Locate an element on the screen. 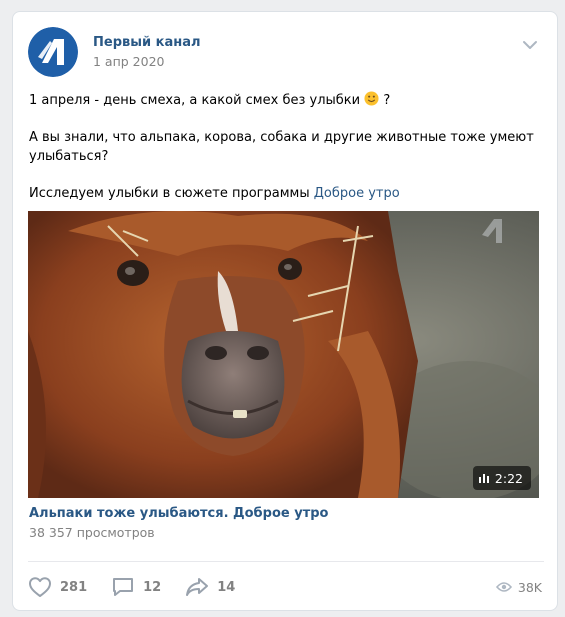  heart-icon is located at coordinates (40, 587).